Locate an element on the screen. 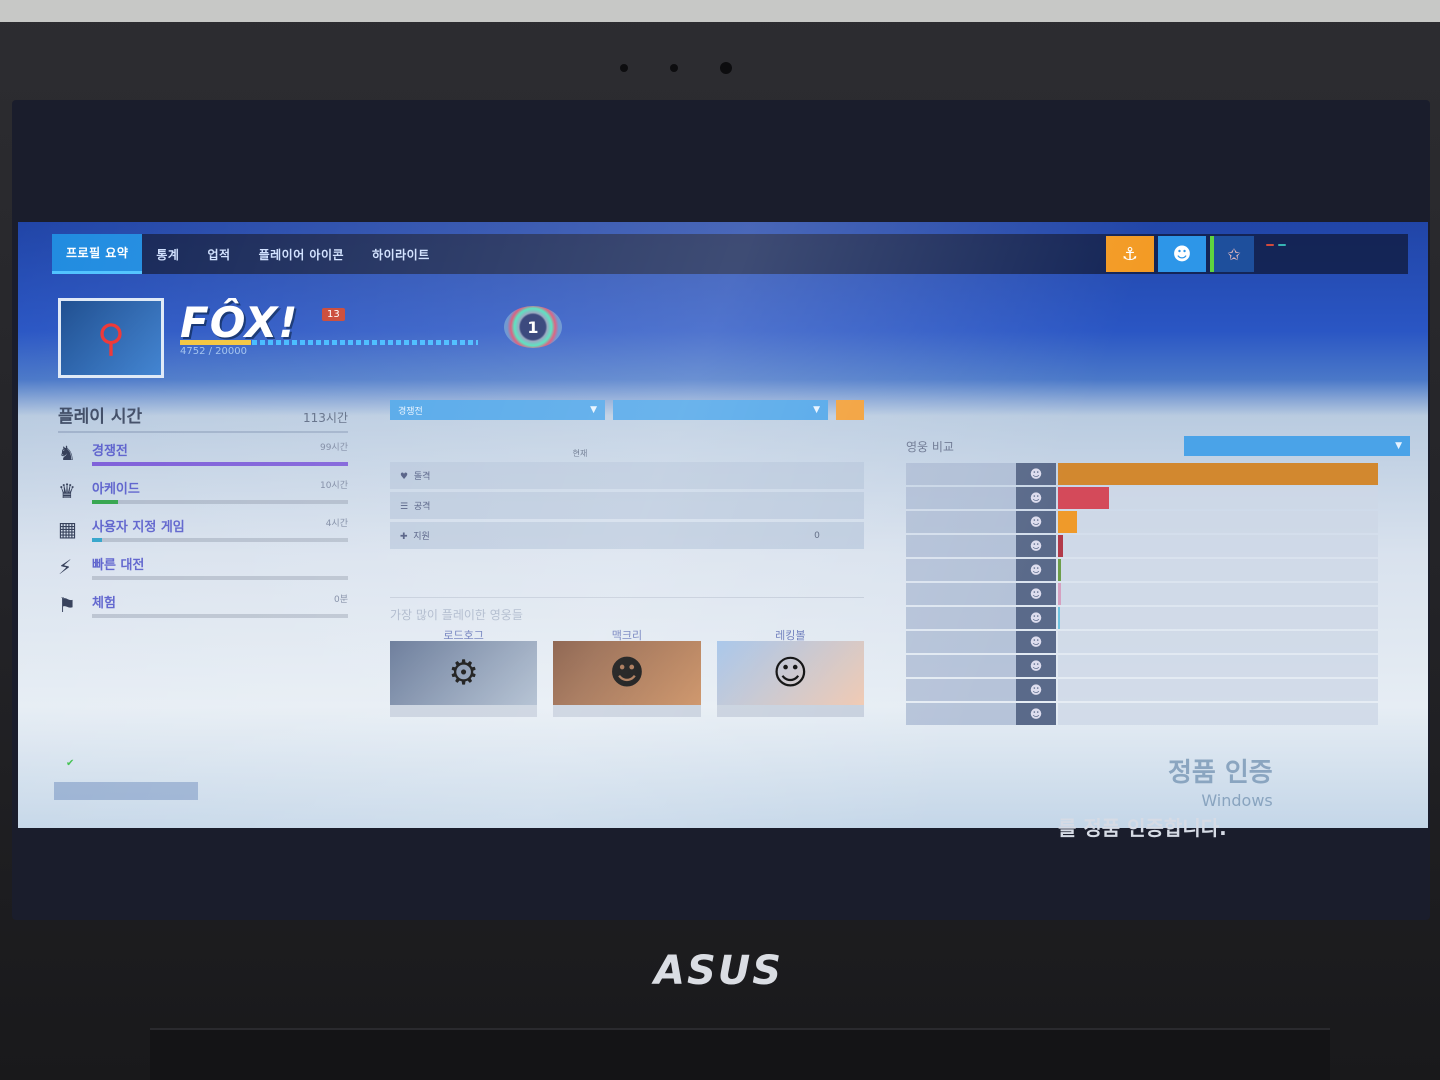 The height and width of the screenshot is (1080, 1440). xp-progress-bar is located at coordinates (329, 342).